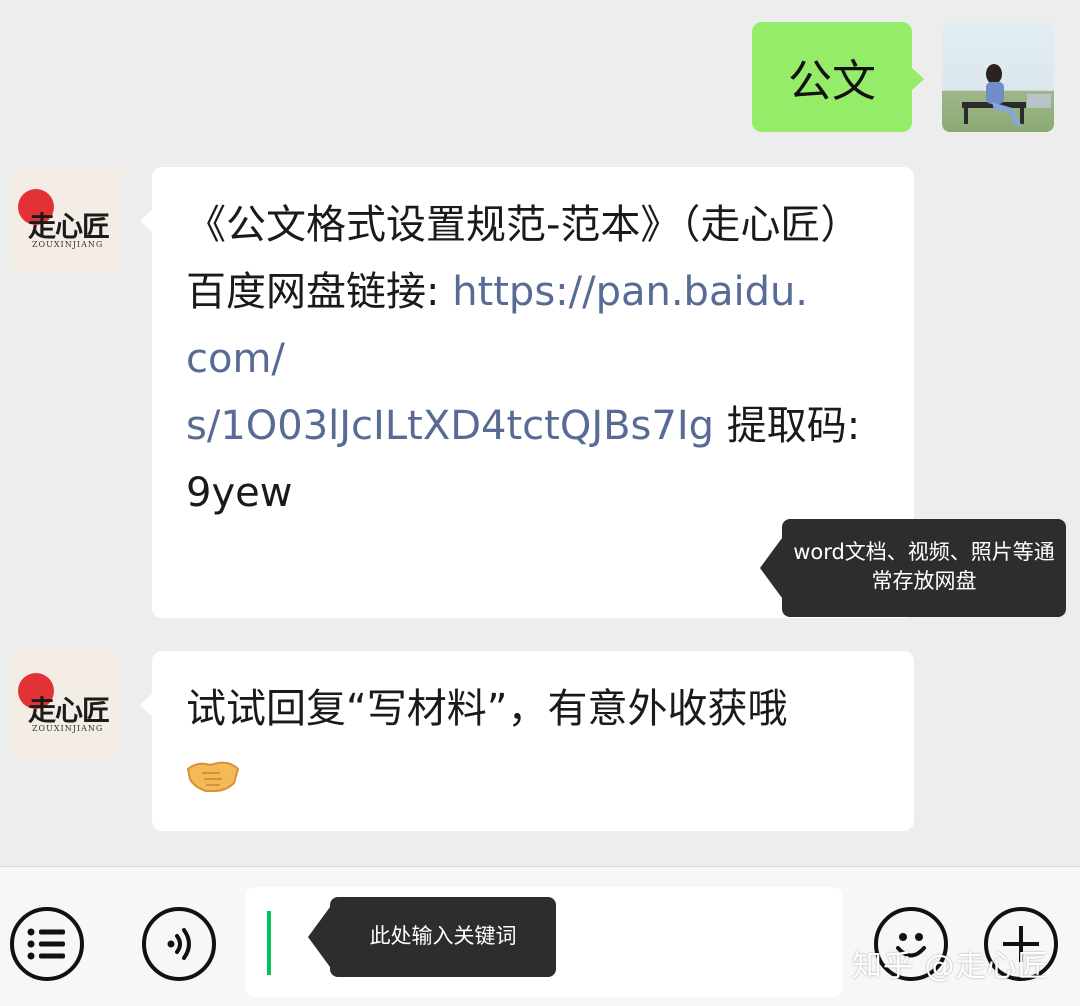 The height and width of the screenshot is (1006, 1080). What do you see at coordinates (239, 493) in the screenshot?
I see `extract-code: 9yew` at bounding box center [239, 493].